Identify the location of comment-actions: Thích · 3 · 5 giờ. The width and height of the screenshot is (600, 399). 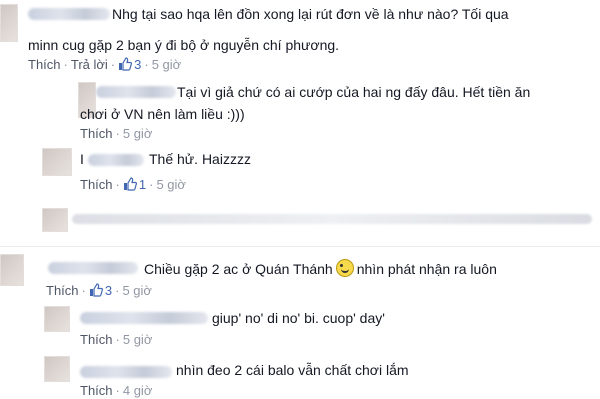
(99, 290).